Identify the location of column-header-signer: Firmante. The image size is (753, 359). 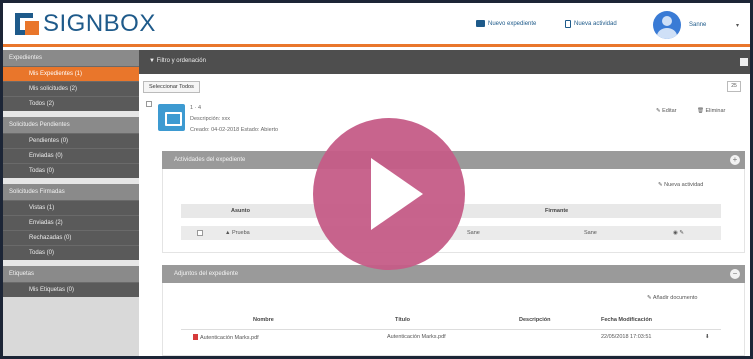
(557, 211).